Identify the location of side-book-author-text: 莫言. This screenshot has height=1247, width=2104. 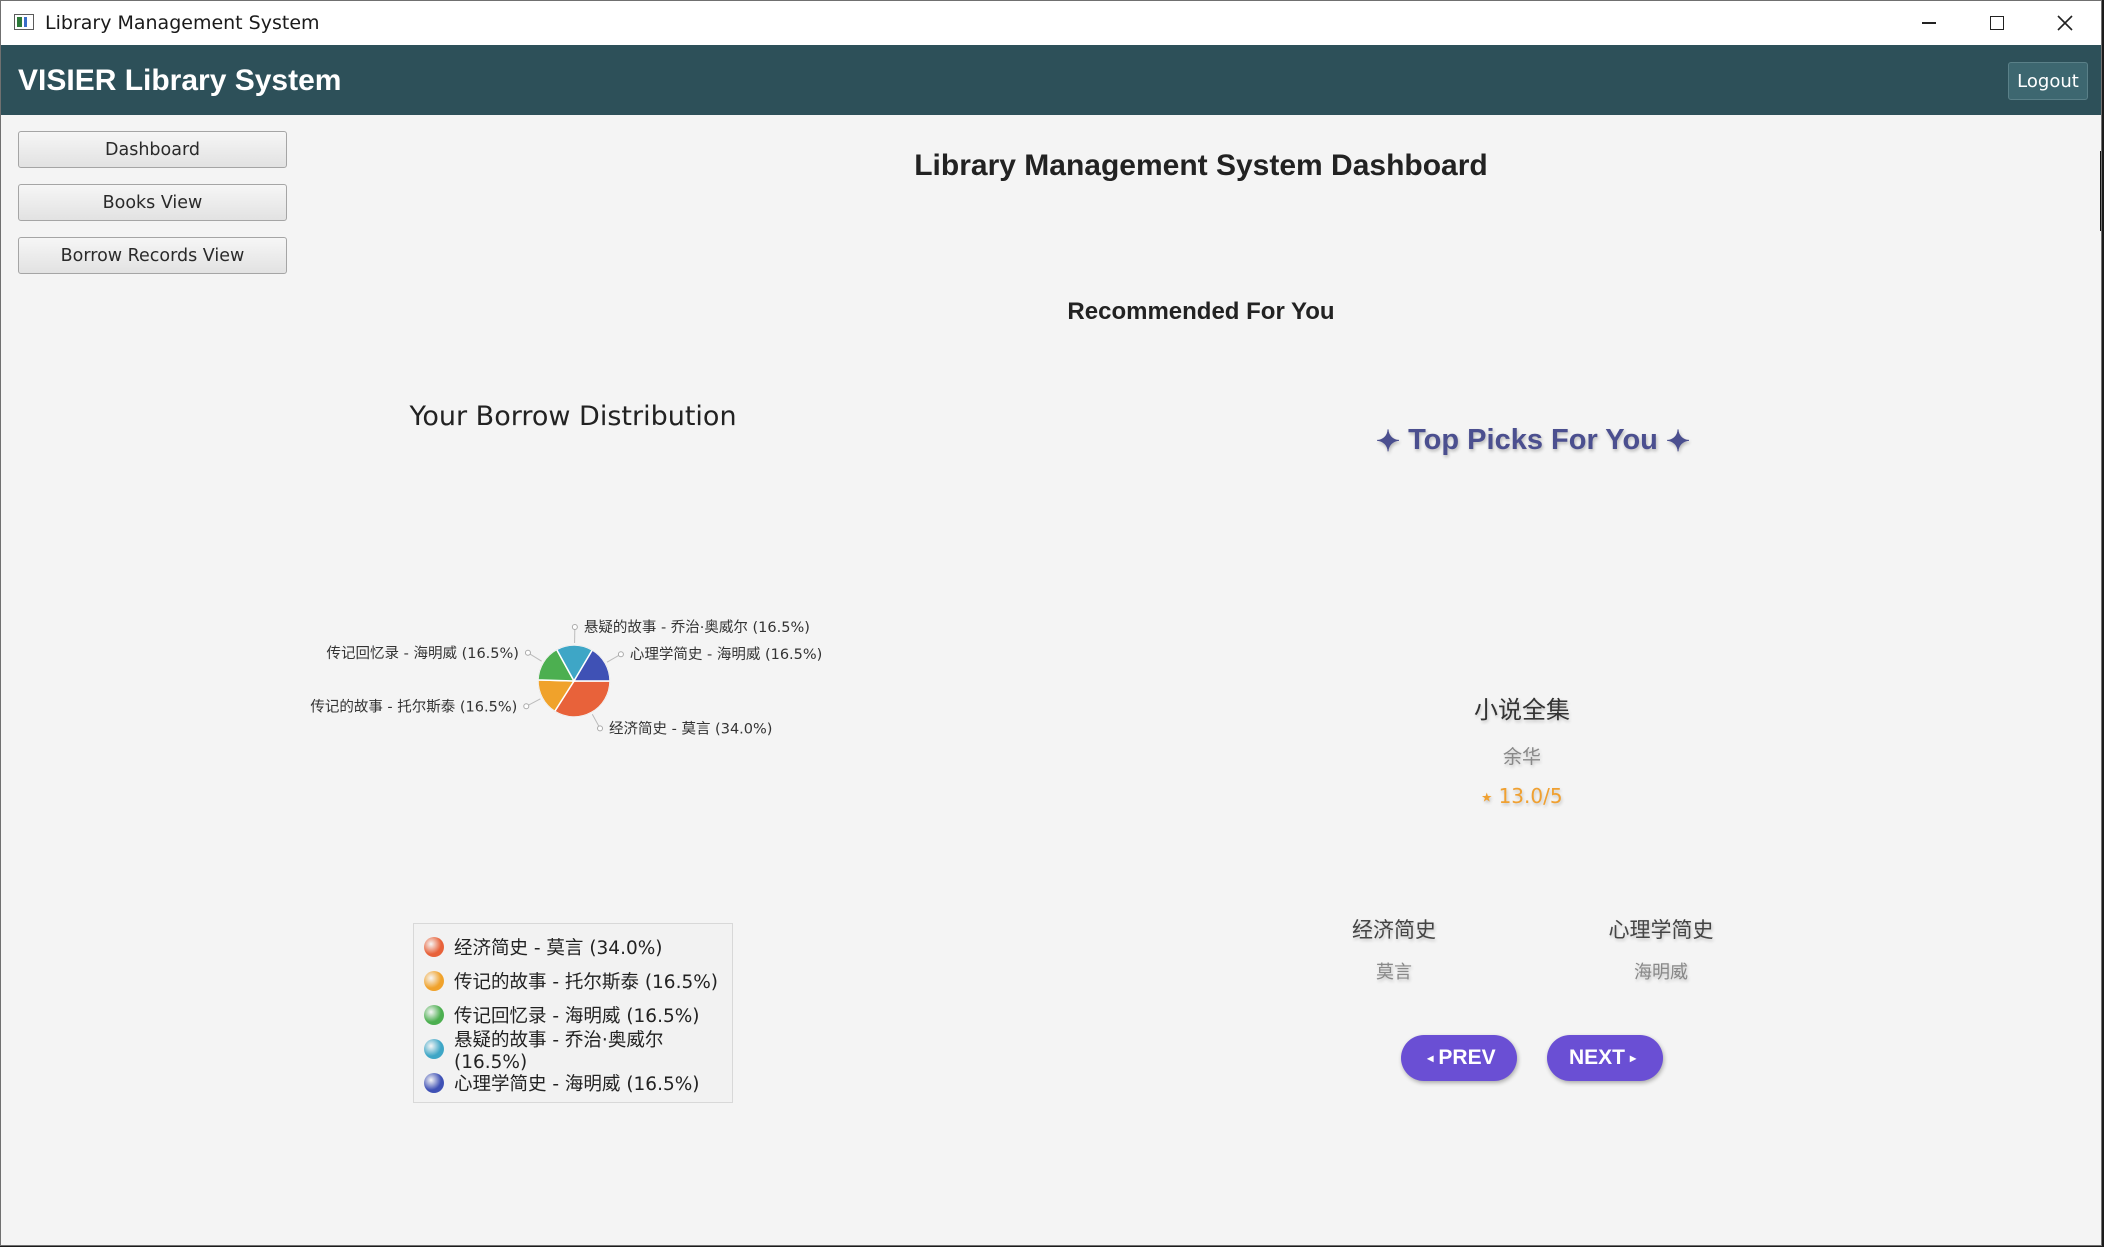
(1394, 972).